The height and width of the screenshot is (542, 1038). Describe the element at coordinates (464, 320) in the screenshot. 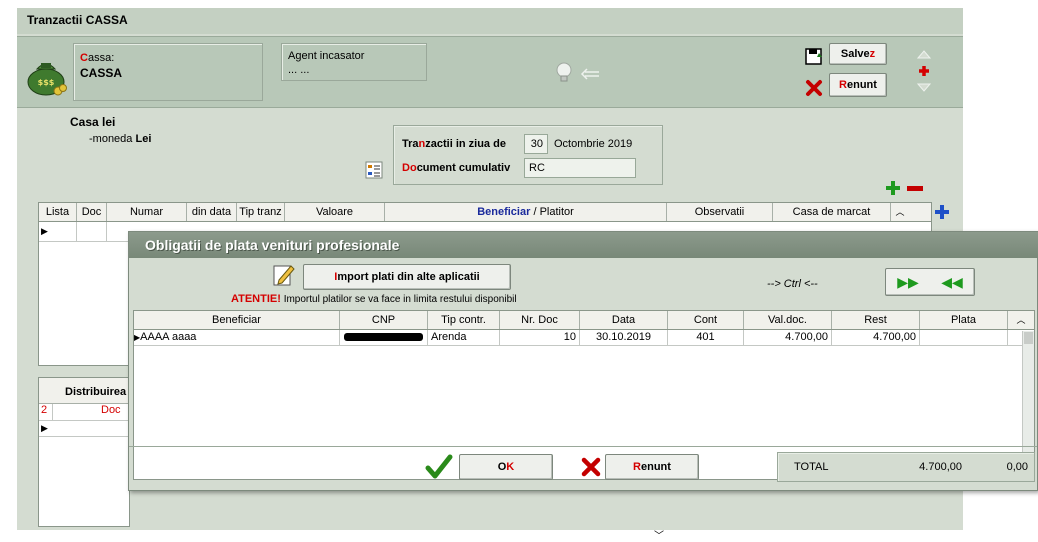

I see `col-tip-contr: Tip contr.` at that location.